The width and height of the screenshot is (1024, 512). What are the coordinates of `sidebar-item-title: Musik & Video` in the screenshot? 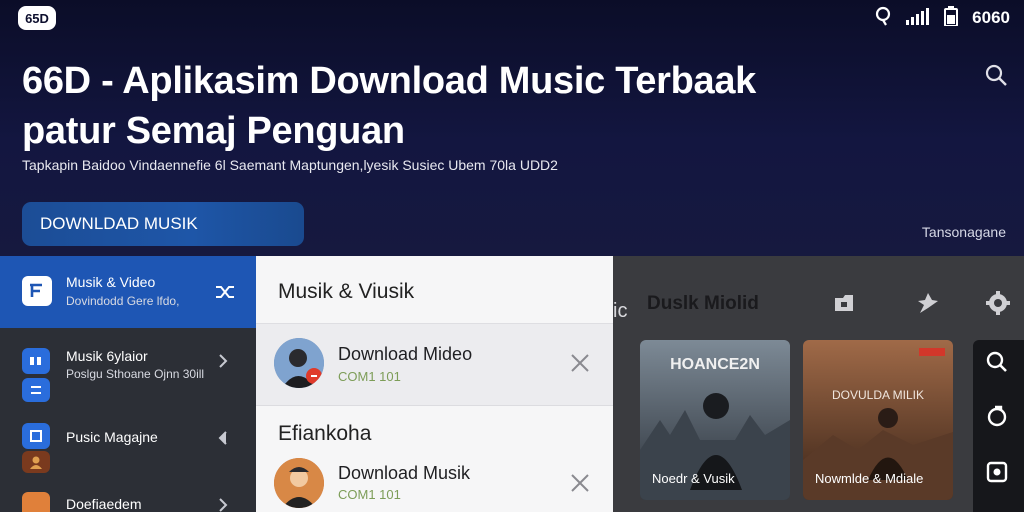 It's located at (111, 282).